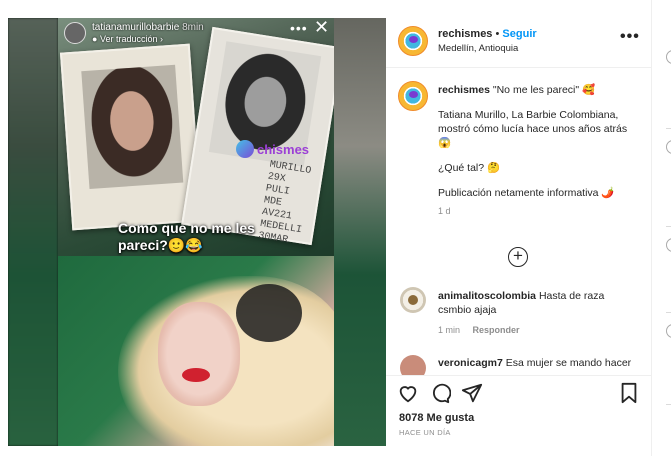 This screenshot has width=671, height=456. Describe the element at coordinates (413, 96) in the screenshot. I see `caption-avatar` at that location.